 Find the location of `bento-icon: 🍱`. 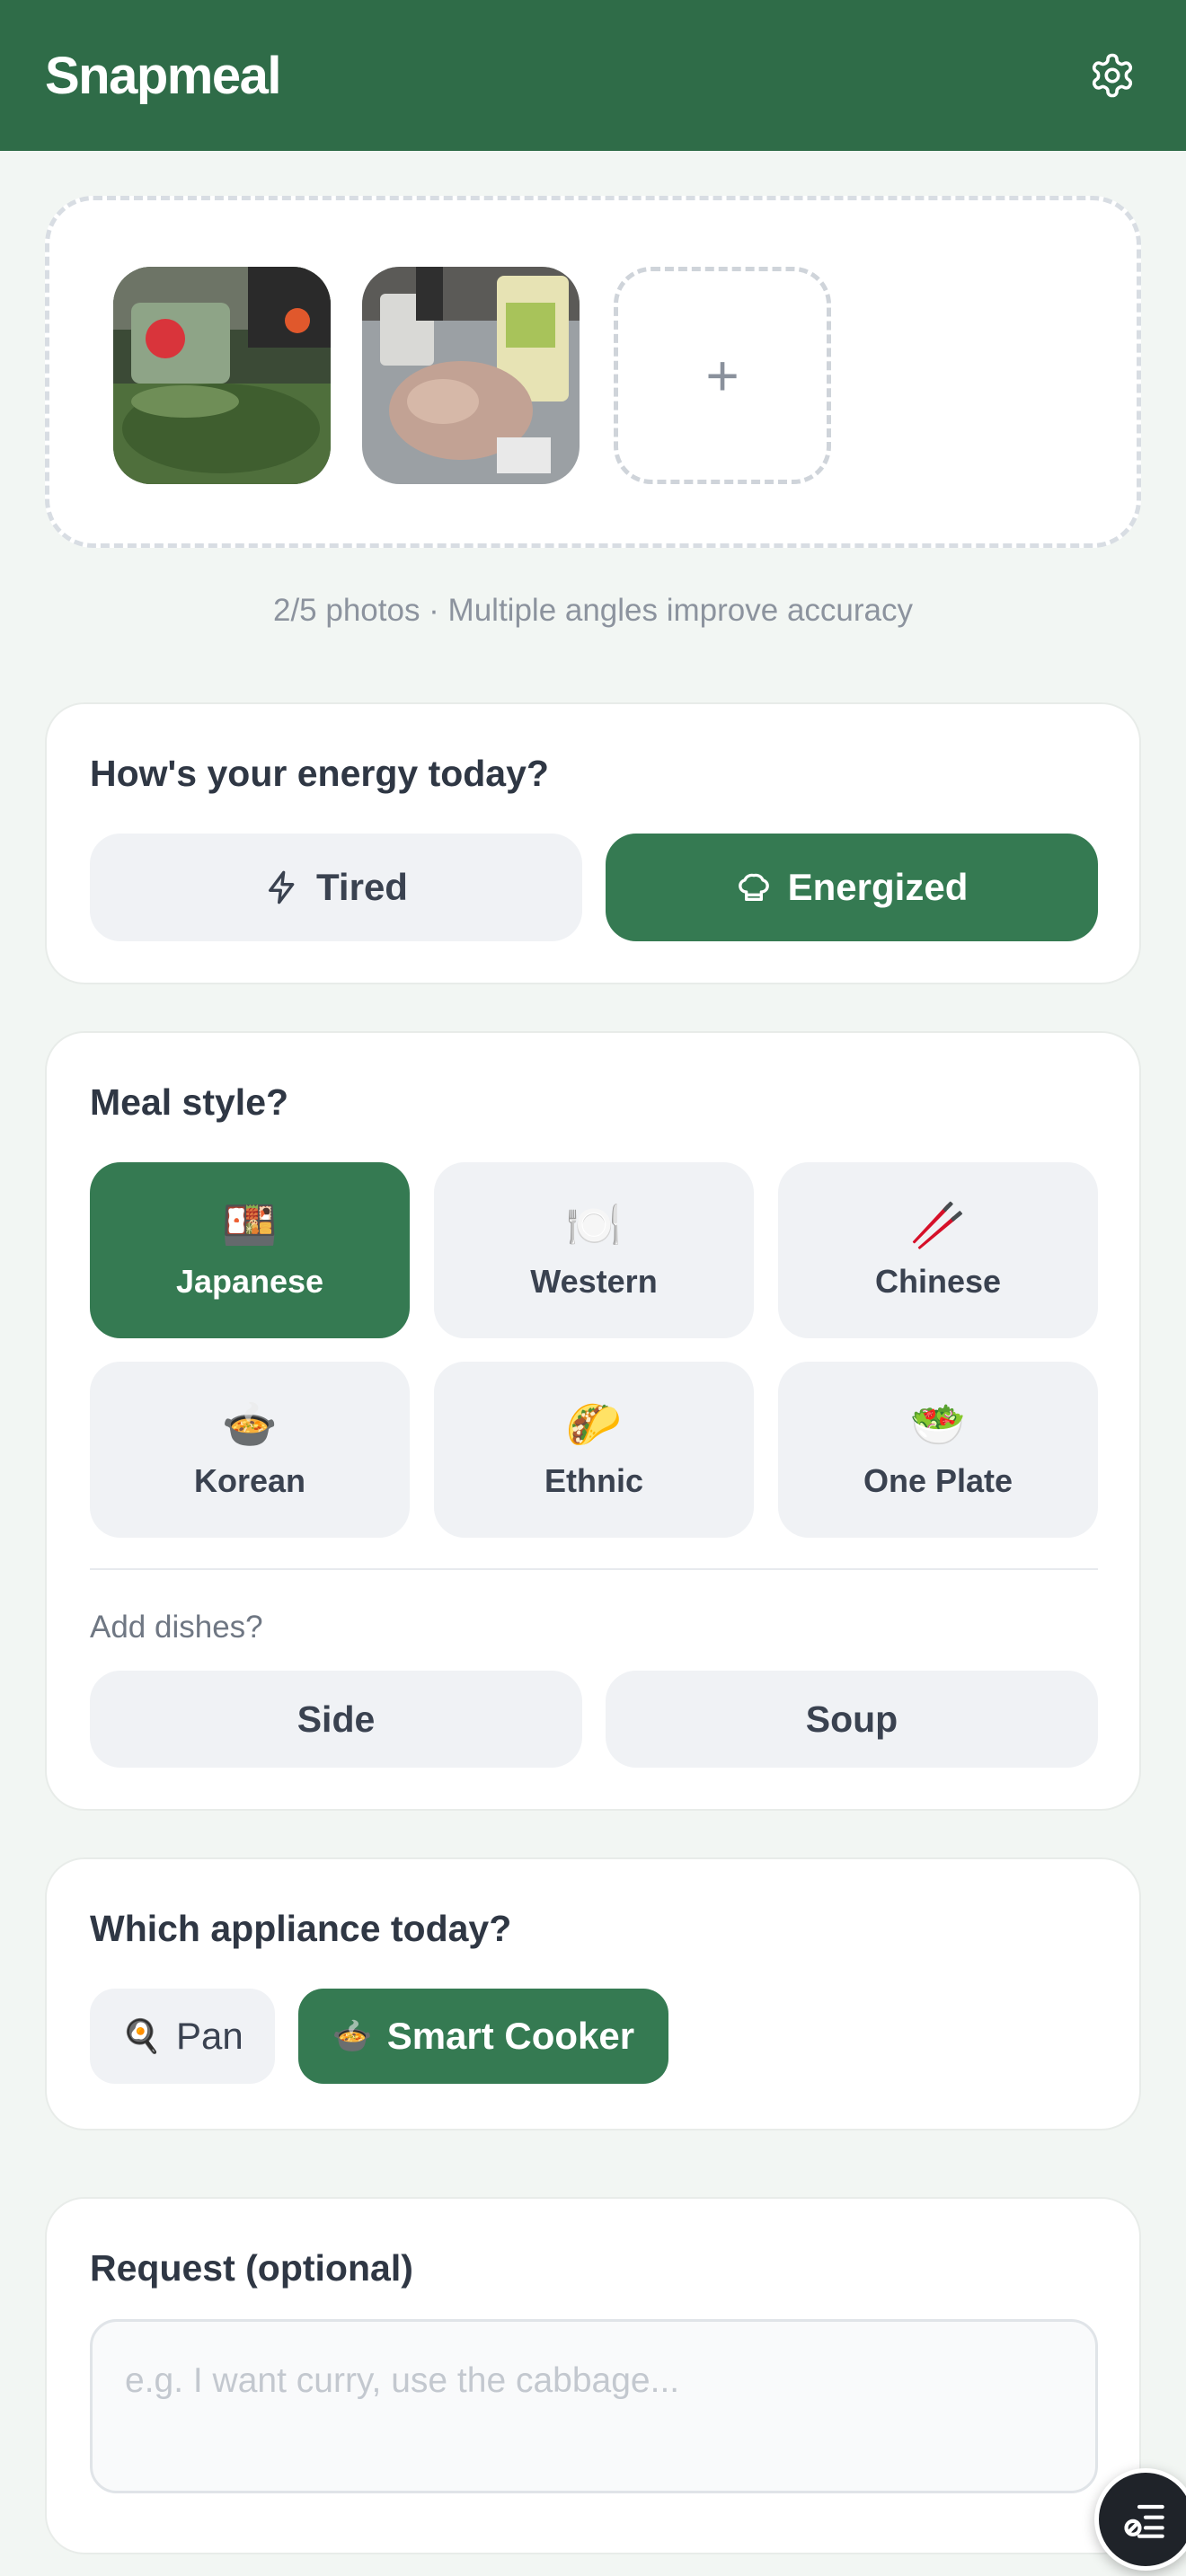

bento-icon: 🍱 is located at coordinates (250, 1225).